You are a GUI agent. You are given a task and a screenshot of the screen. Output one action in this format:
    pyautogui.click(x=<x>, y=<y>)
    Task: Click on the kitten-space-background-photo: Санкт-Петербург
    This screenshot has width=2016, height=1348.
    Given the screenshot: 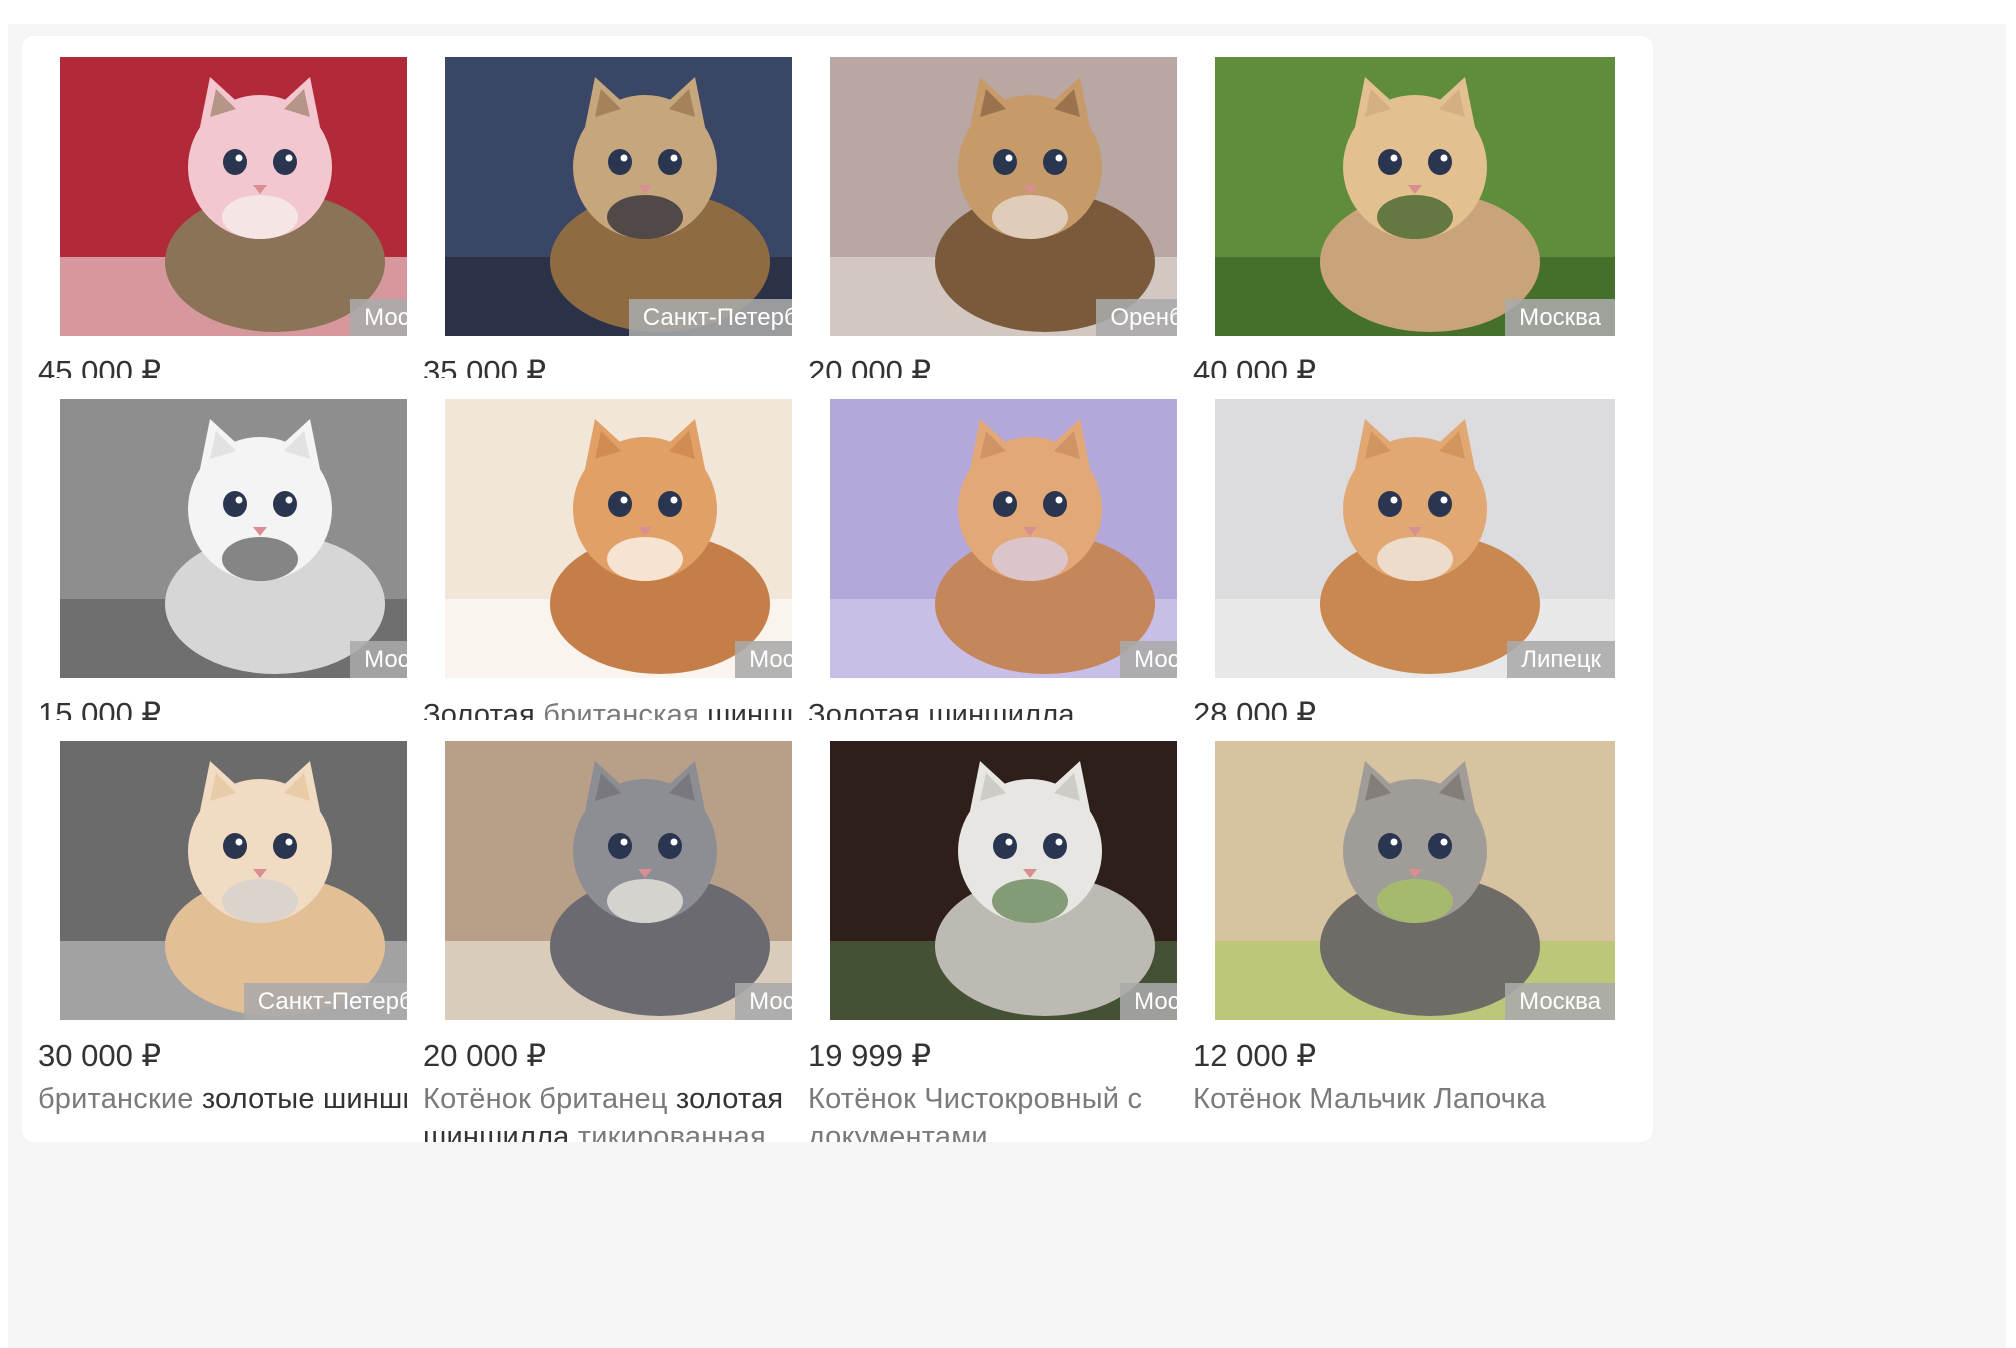 What is the action you would take?
    pyautogui.click(x=645, y=196)
    